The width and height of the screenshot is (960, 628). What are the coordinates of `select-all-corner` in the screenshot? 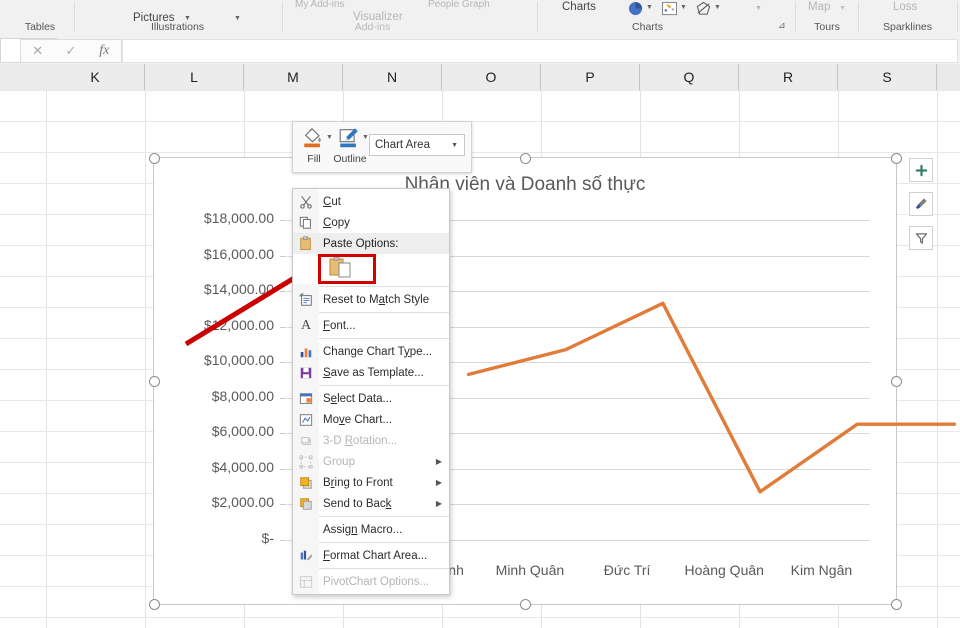 It's located at (23, 77).